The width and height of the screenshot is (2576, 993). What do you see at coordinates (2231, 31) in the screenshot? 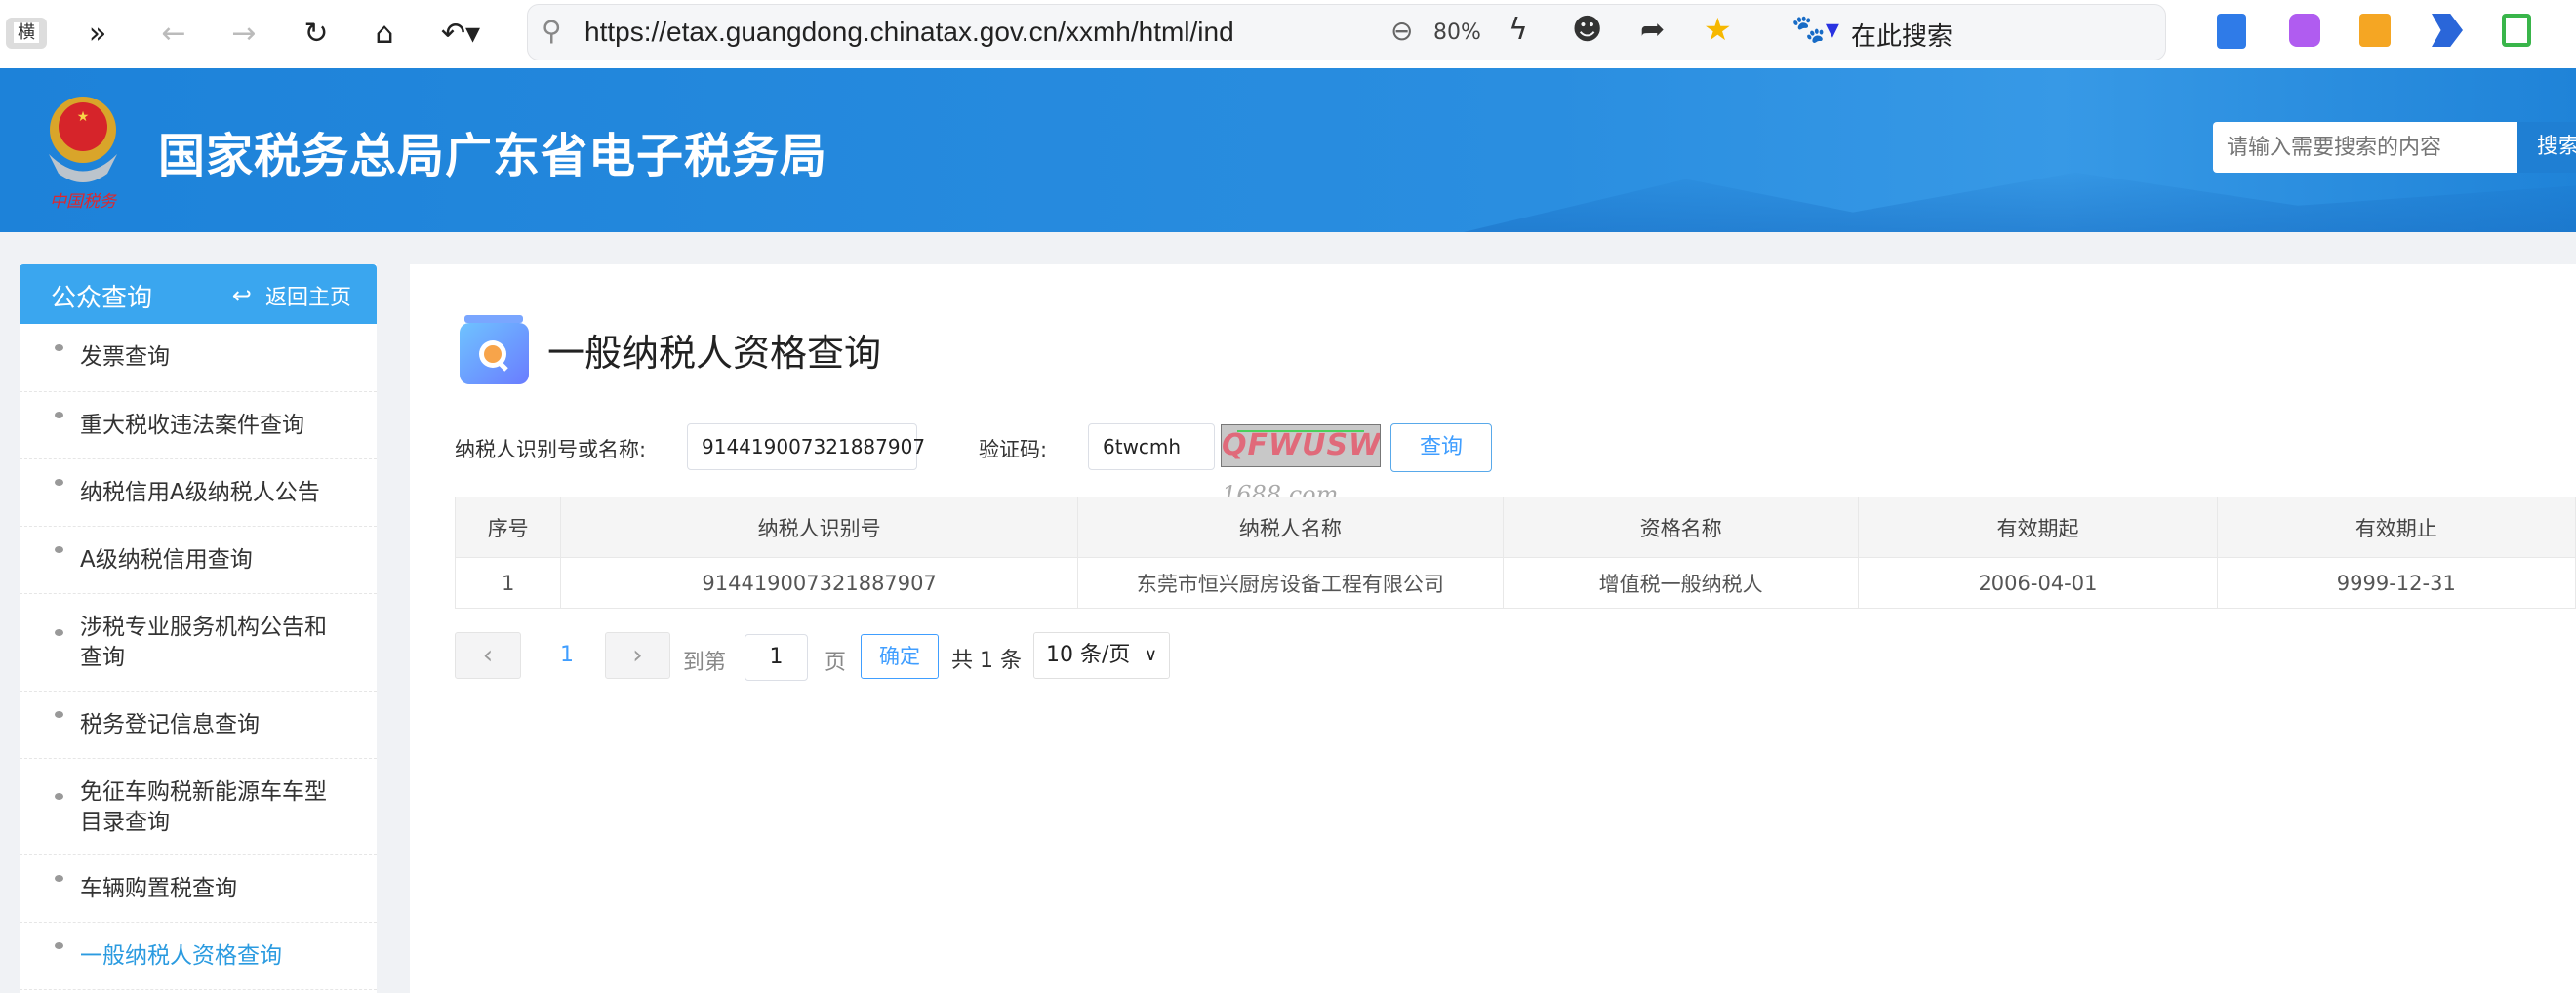
I see `translate-extension-icon` at bounding box center [2231, 31].